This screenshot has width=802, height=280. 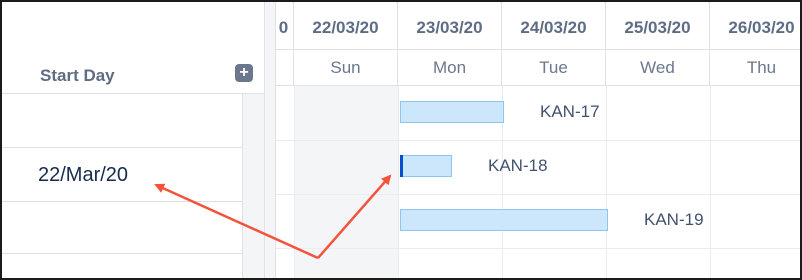 What do you see at coordinates (554, 68) in the screenshot?
I see `weekday-header-cell: Tue` at bounding box center [554, 68].